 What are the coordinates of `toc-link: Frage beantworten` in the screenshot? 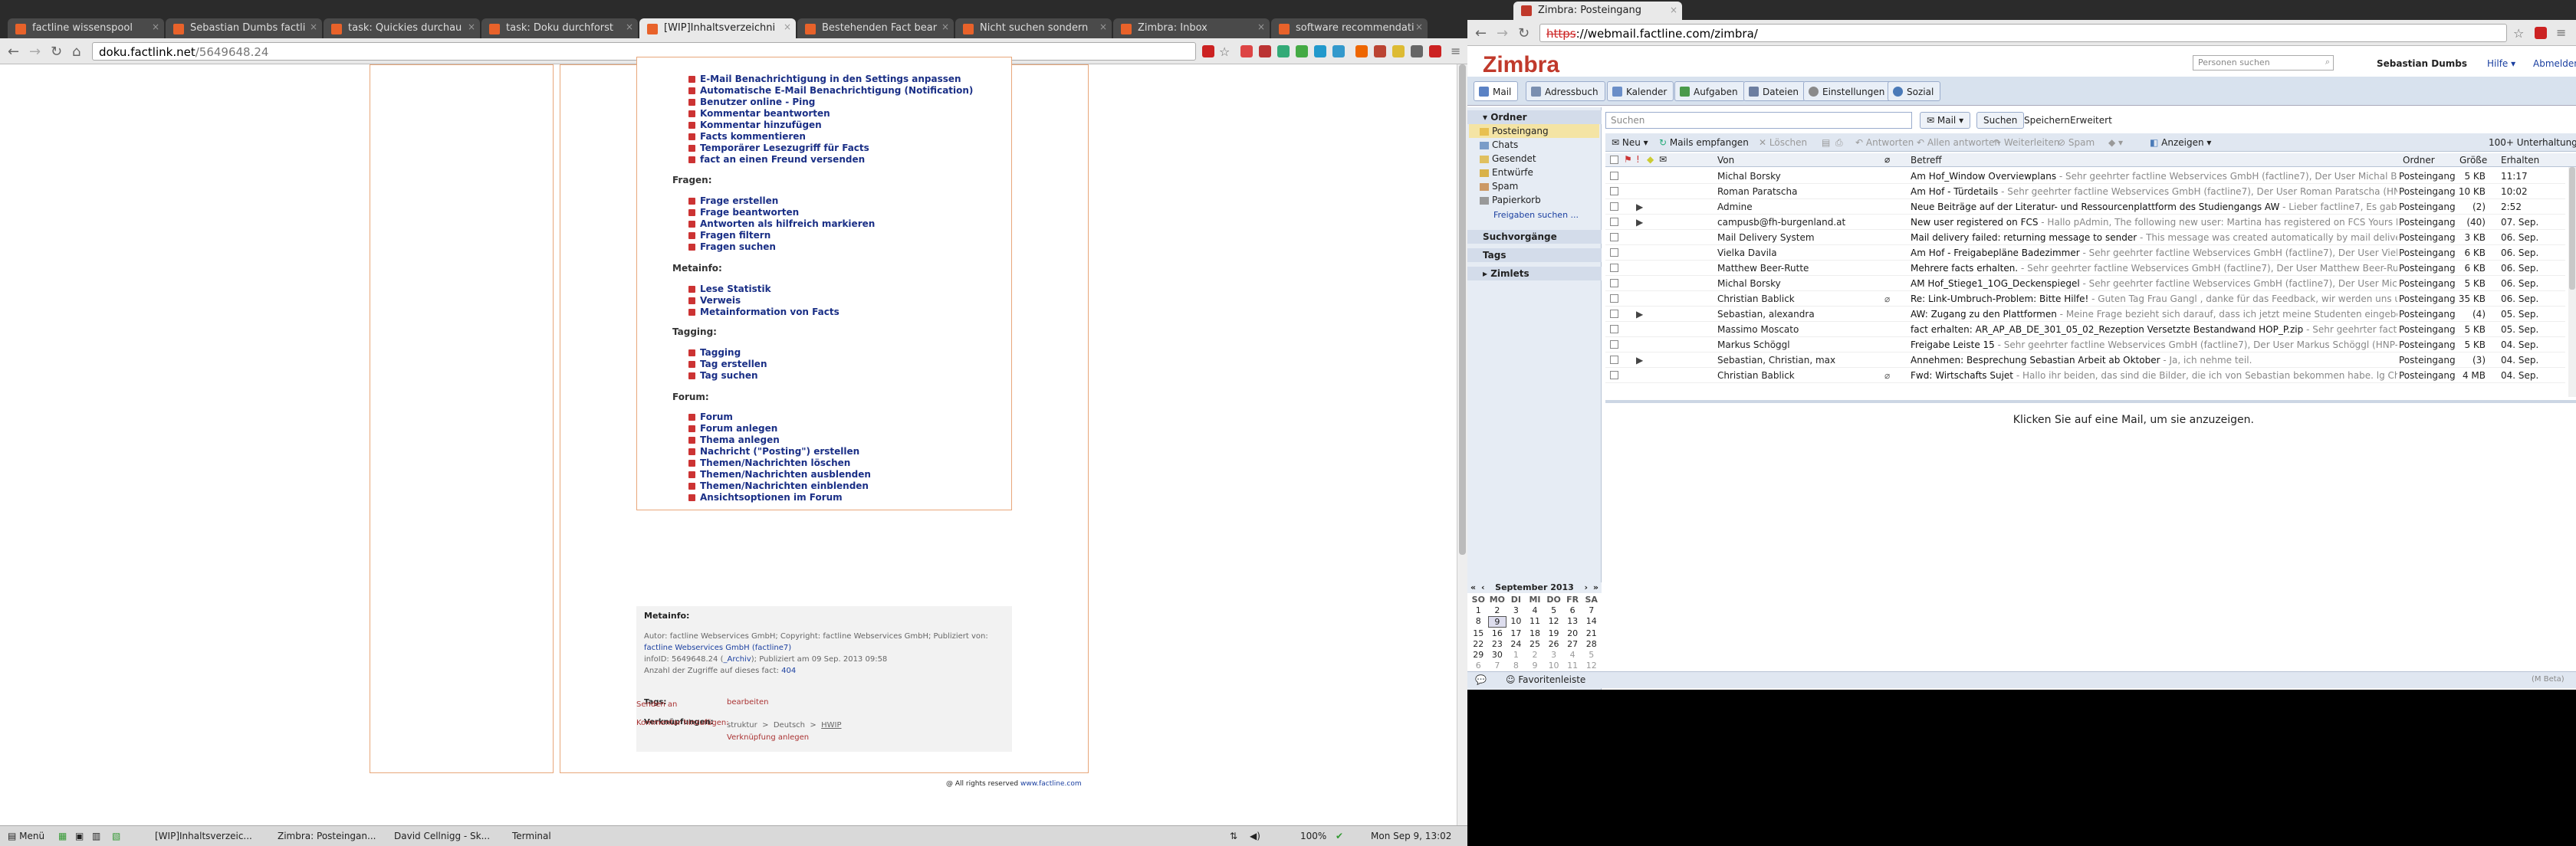 It's located at (781, 213).